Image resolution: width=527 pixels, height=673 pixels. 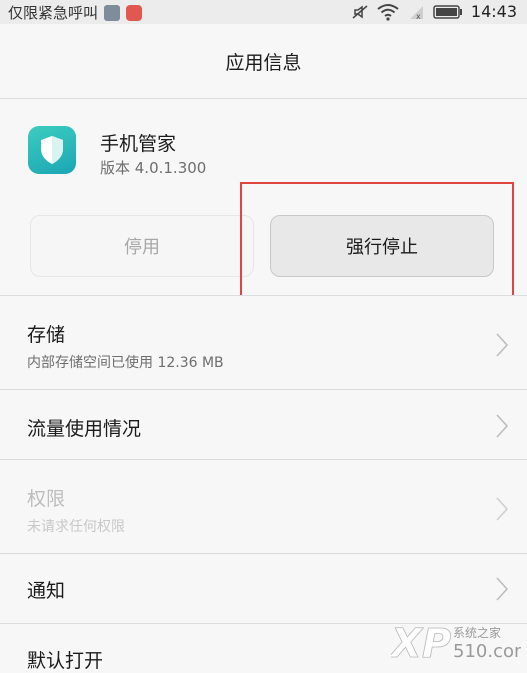 I want to click on carrier-text: 仅限紧急呼叫, so click(x=53, y=13).